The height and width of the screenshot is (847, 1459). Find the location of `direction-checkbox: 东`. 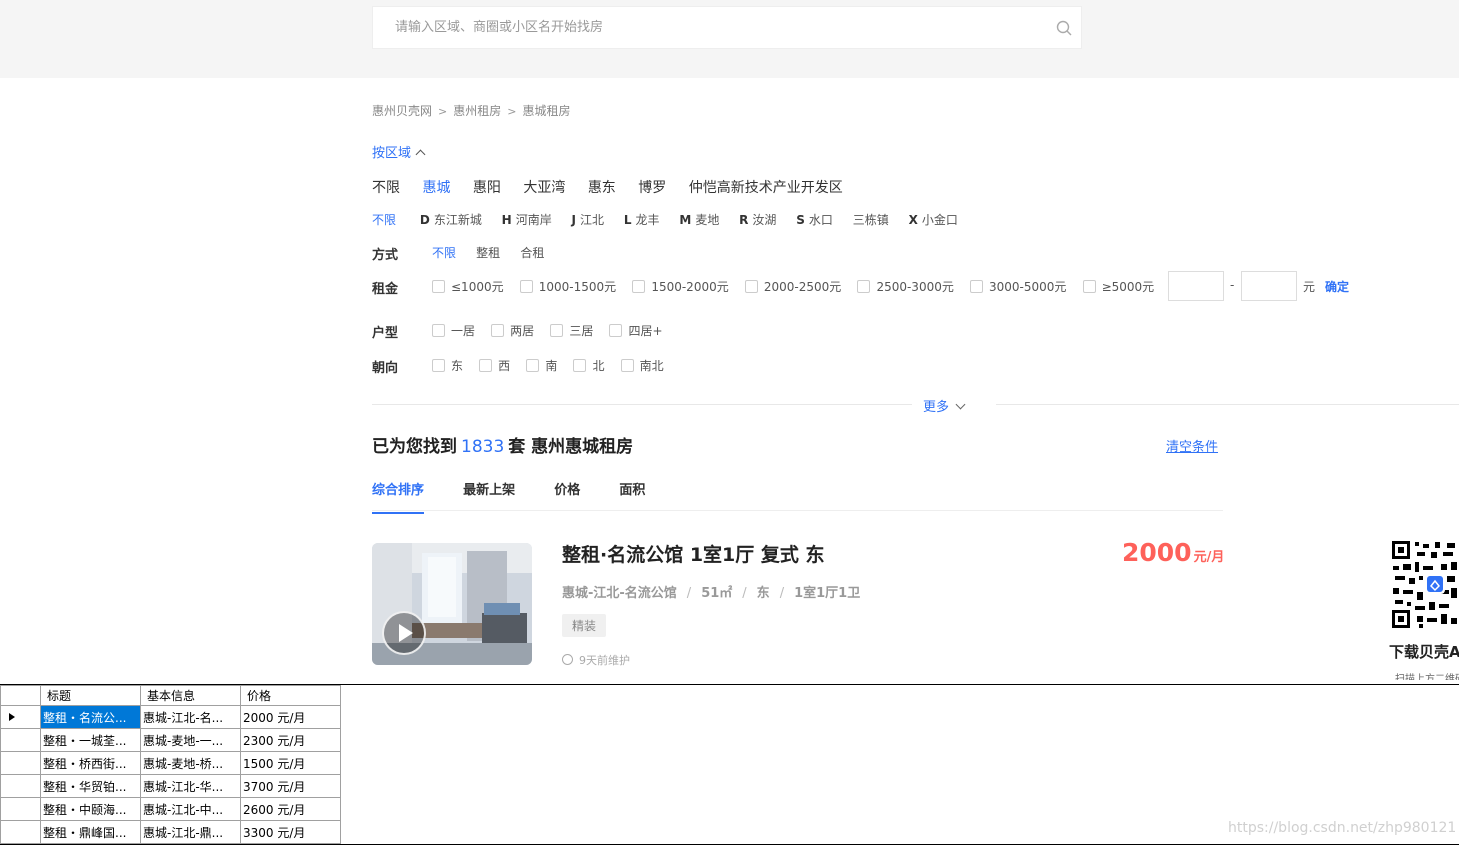

direction-checkbox: 东 is located at coordinates (447, 365).